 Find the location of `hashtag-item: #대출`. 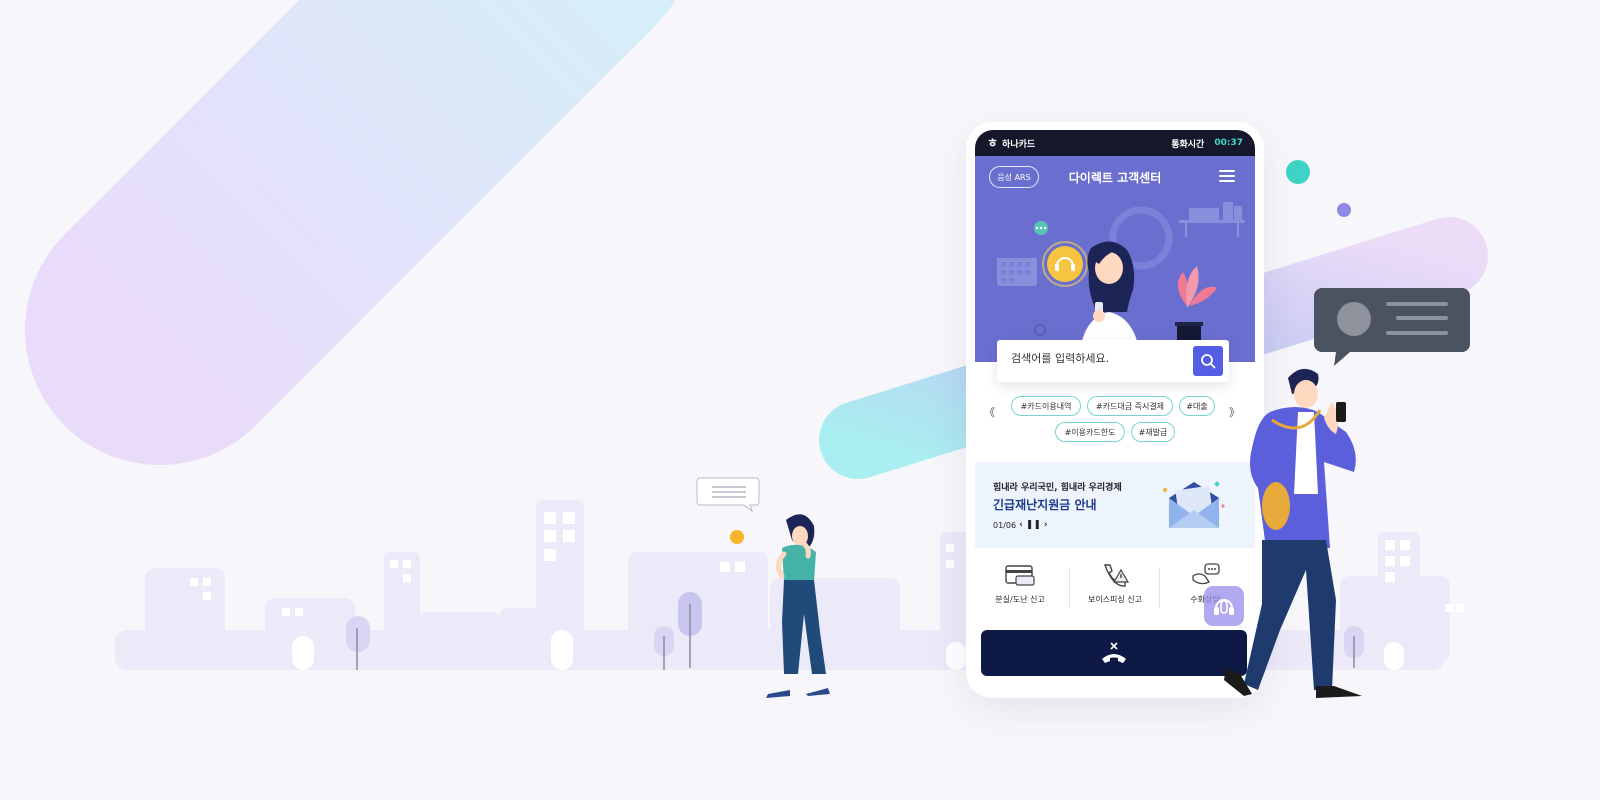

hashtag-item: #대출 is located at coordinates (1197, 406).